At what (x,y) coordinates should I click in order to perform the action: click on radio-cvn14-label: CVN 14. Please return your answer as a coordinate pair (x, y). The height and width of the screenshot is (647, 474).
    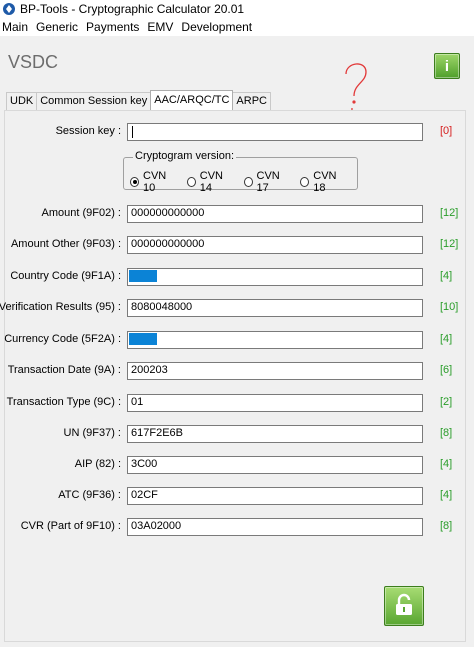
    Looking at the image, I should click on (211, 182).